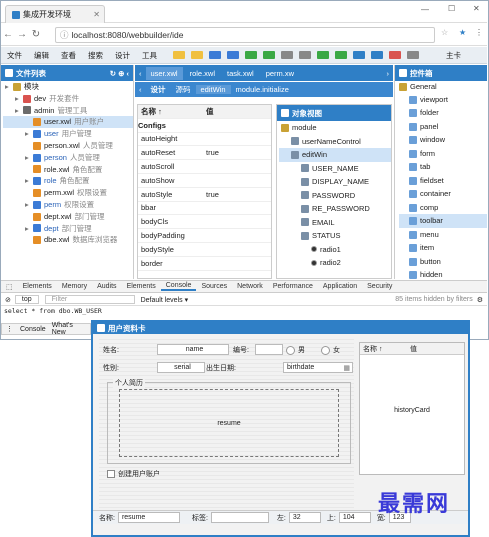 Image resolution: width=489 pixels, height=537 pixels. Describe the element at coordinates (335, 196) in the screenshot. I see `object-tree-item: PASSWORD` at that location.